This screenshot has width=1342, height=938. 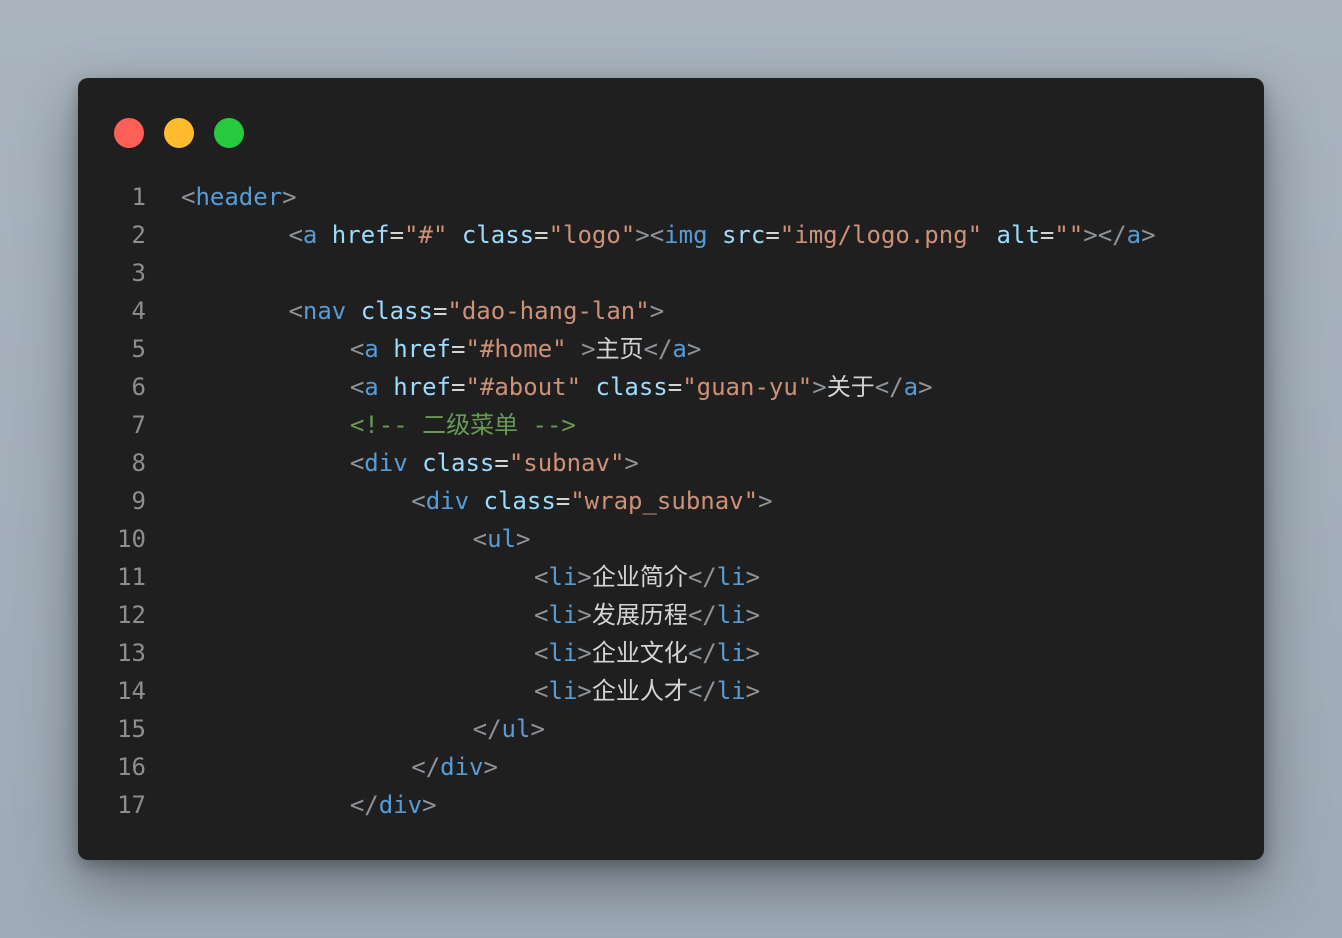 I want to click on code-token-tag: ul, so click(x=516, y=729).